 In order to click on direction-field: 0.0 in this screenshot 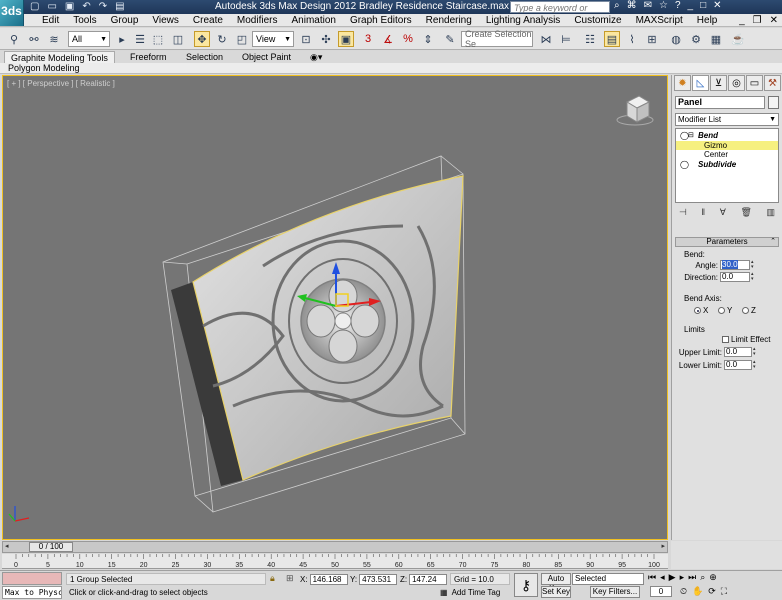, I will do `click(735, 277)`.